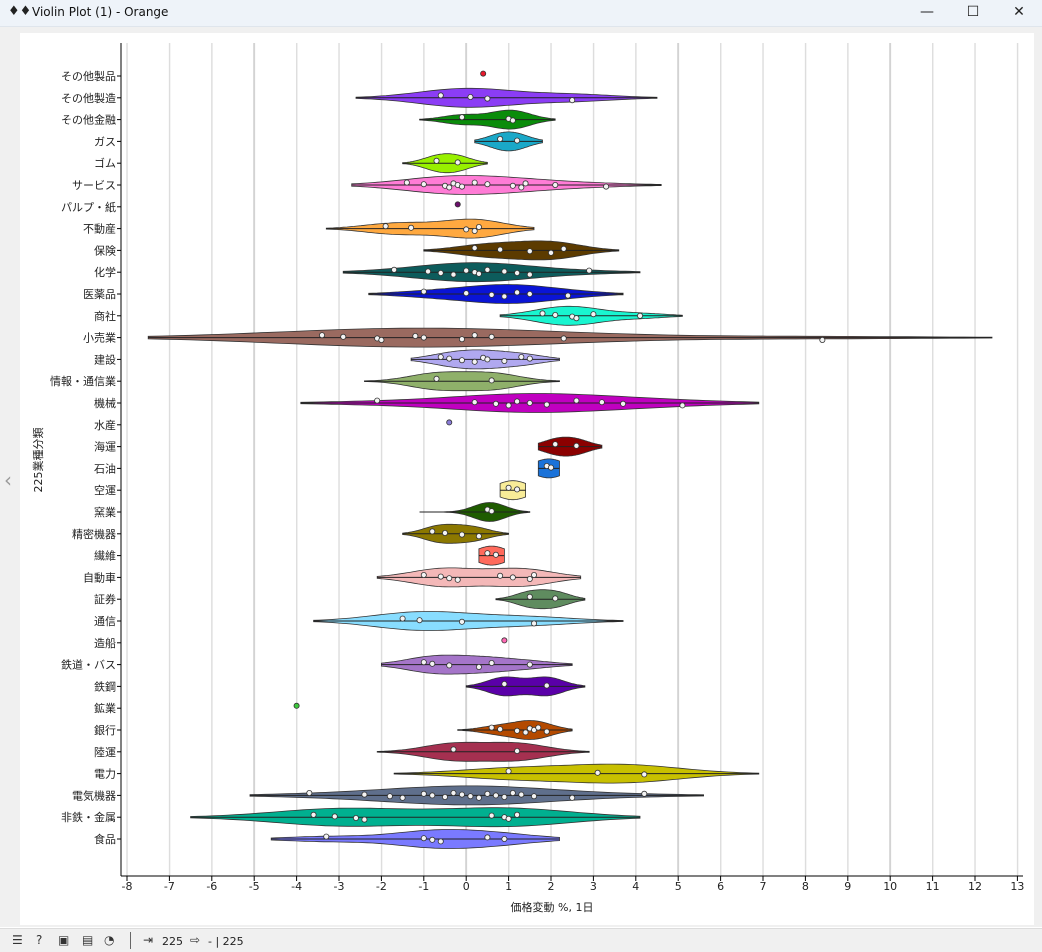  Describe the element at coordinates (105, 250) in the screenshot. I see `y-tick-label: 保険` at that location.